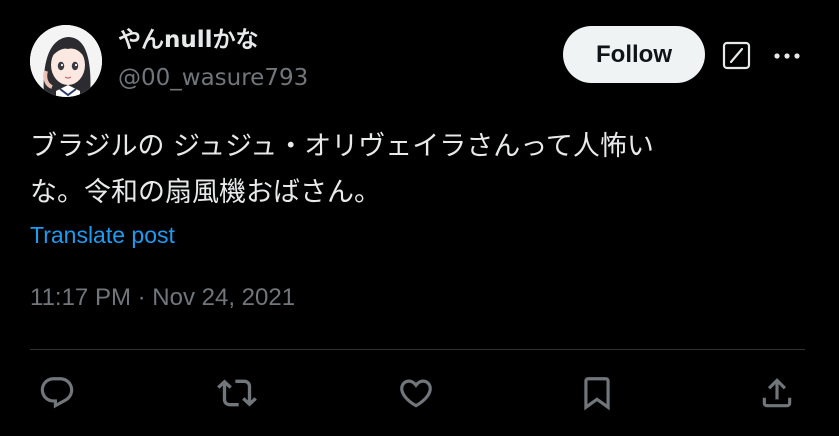  Describe the element at coordinates (417, 349) in the screenshot. I see `divider` at that location.